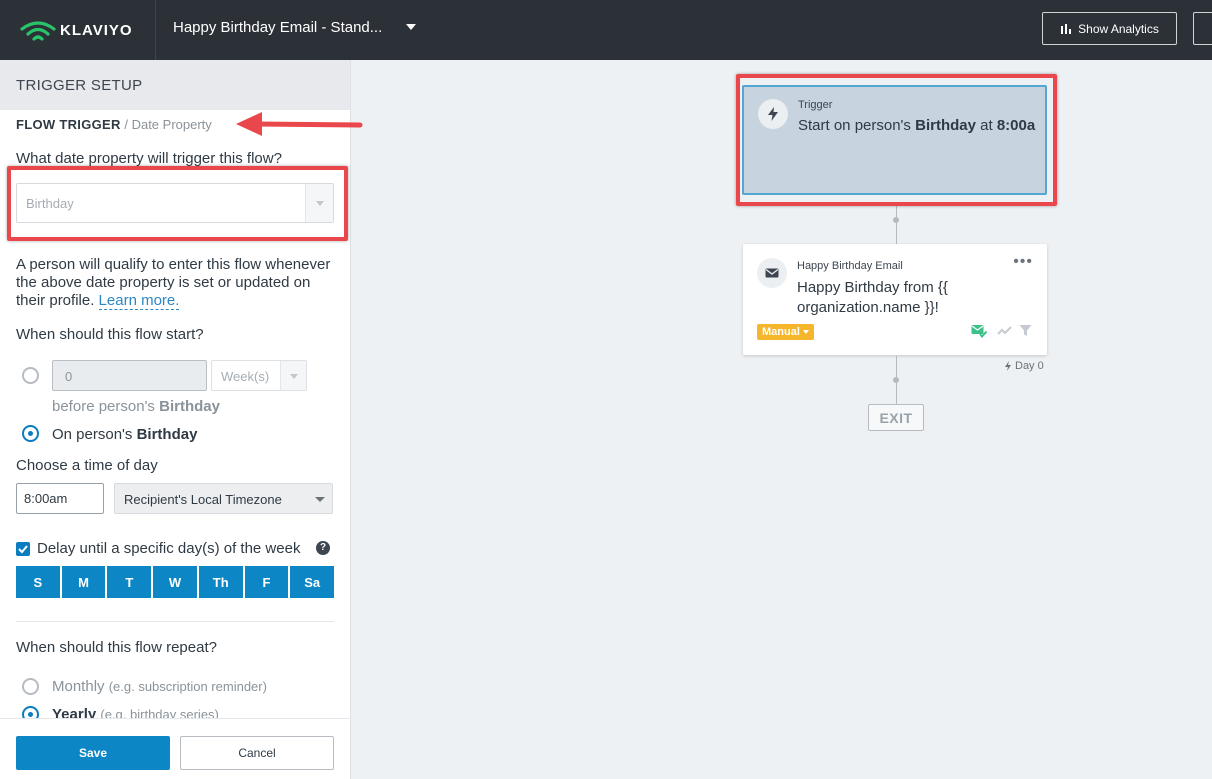 The image size is (1212, 779). I want to click on breadcrumb: FLOW TRIGGER / Date Property, so click(114, 124).